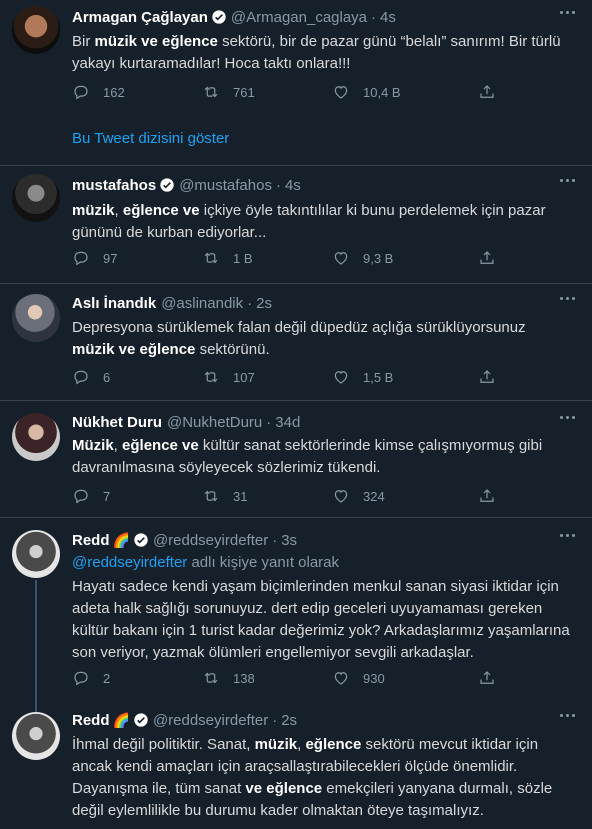  What do you see at coordinates (240, 496) in the screenshot?
I see `retweet-count: 31` at bounding box center [240, 496].